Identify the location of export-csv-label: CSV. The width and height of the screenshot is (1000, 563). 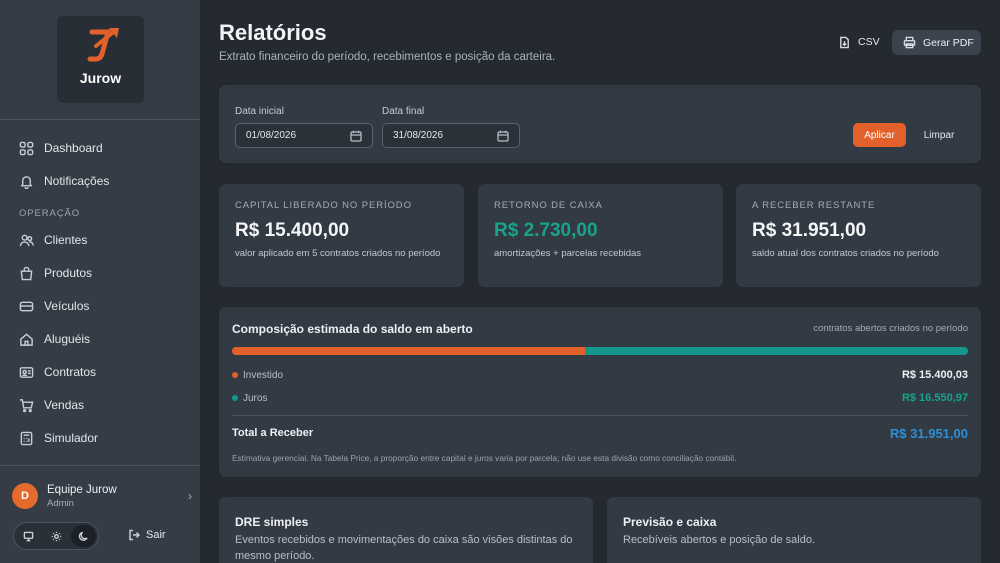
(869, 42).